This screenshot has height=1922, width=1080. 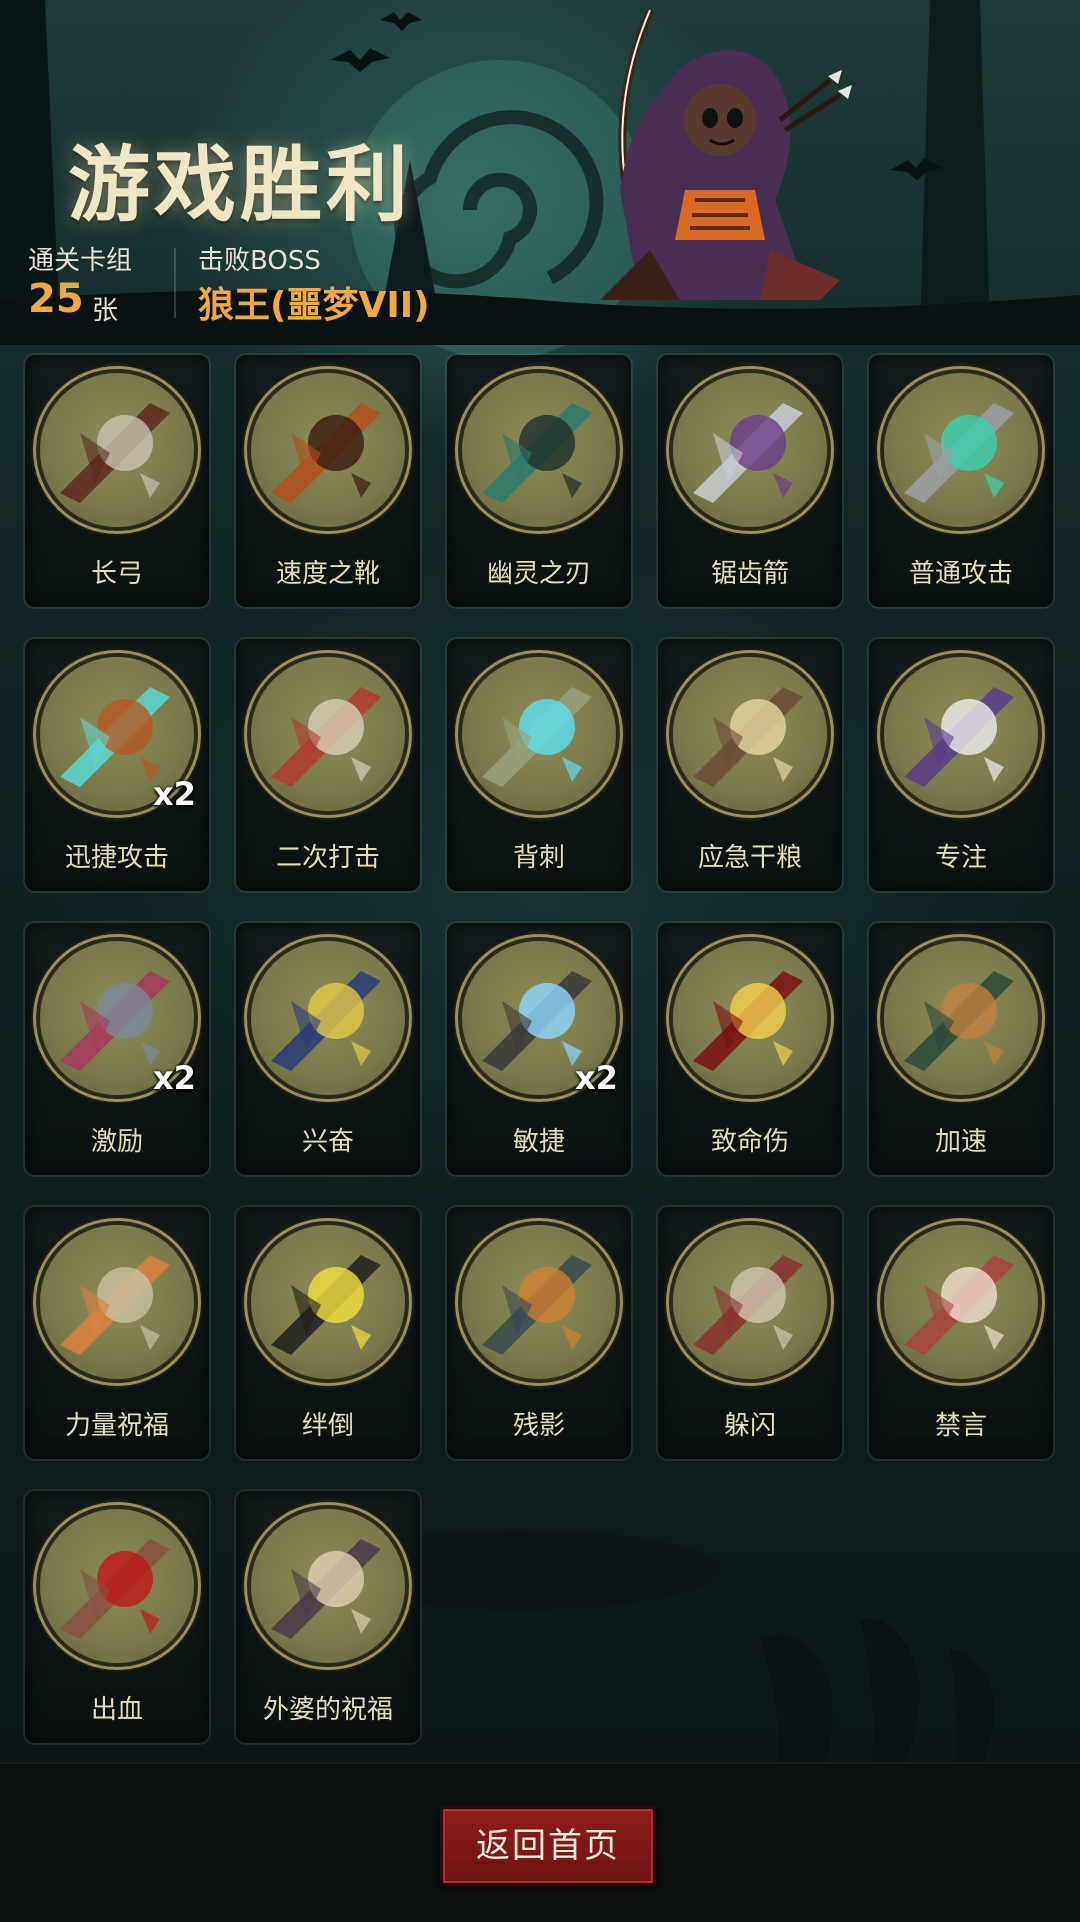 I want to click on ghost-blade-icon, so click(x=539, y=450).